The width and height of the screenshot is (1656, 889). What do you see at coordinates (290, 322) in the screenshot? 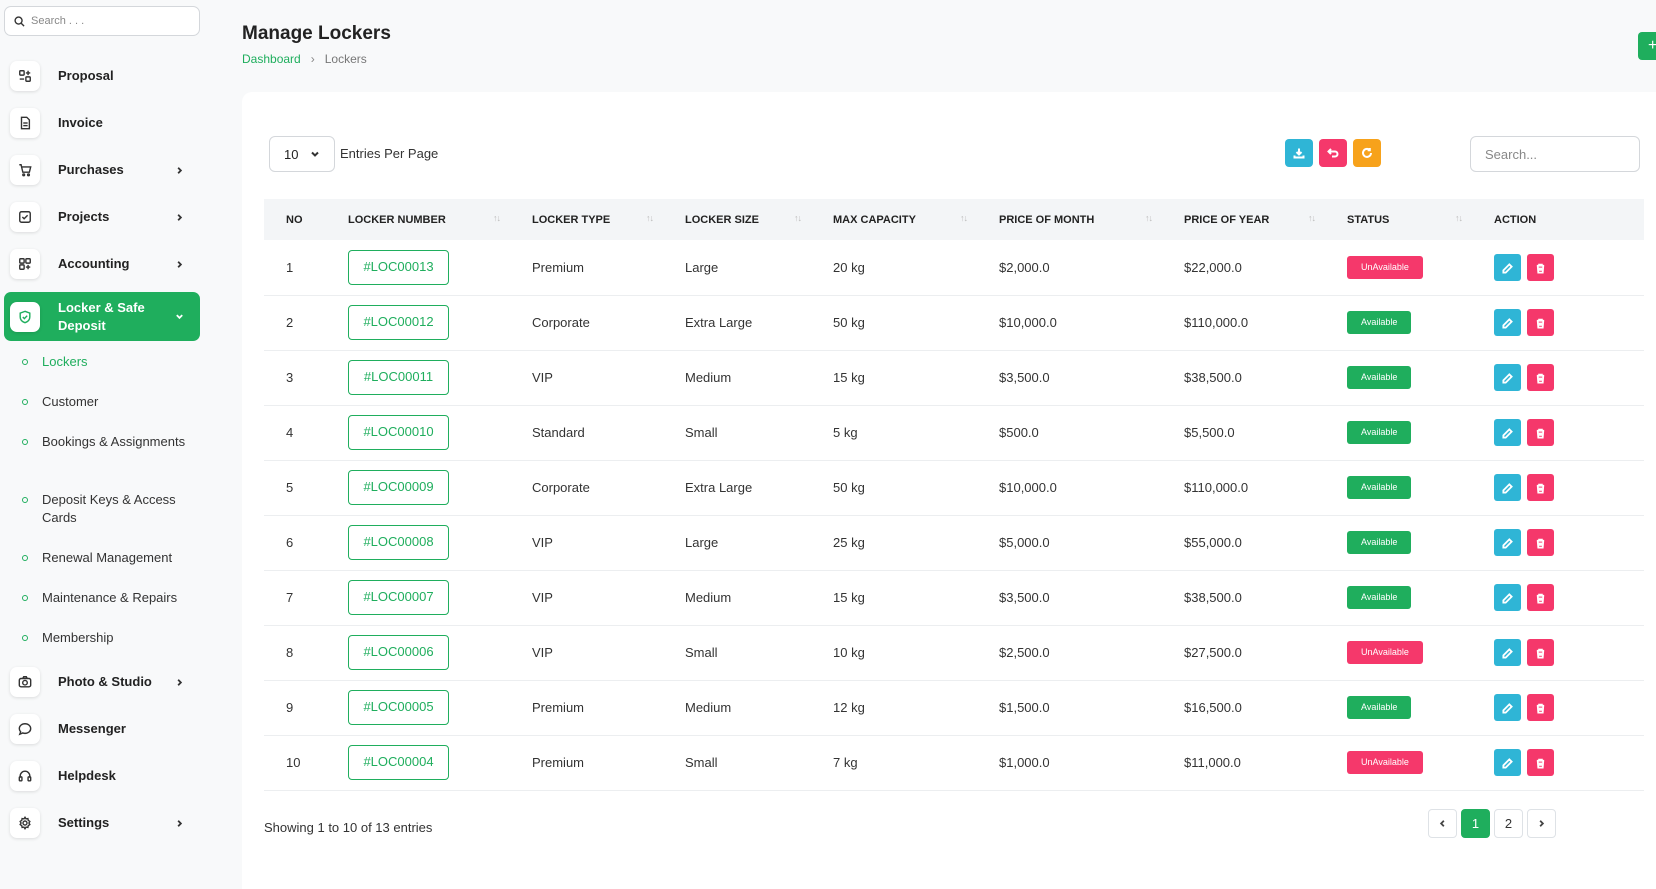
I see `cell-no: 2` at bounding box center [290, 322].